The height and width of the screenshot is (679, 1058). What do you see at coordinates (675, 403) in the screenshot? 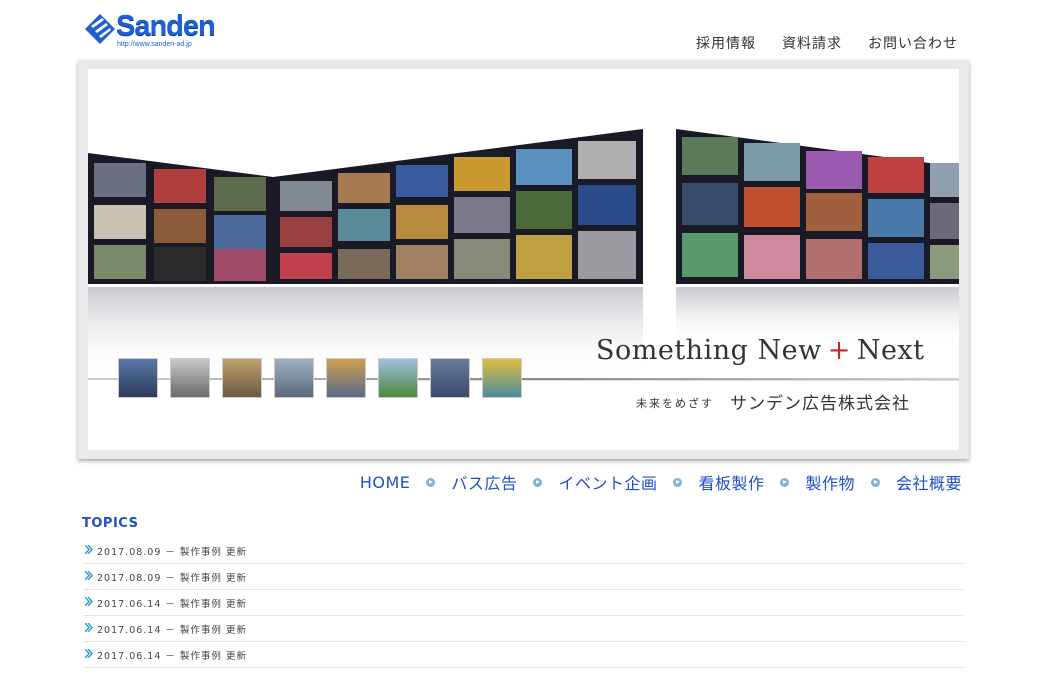
I see `hero-tagline: 未来をめざす` at bounding box center [675, 403].